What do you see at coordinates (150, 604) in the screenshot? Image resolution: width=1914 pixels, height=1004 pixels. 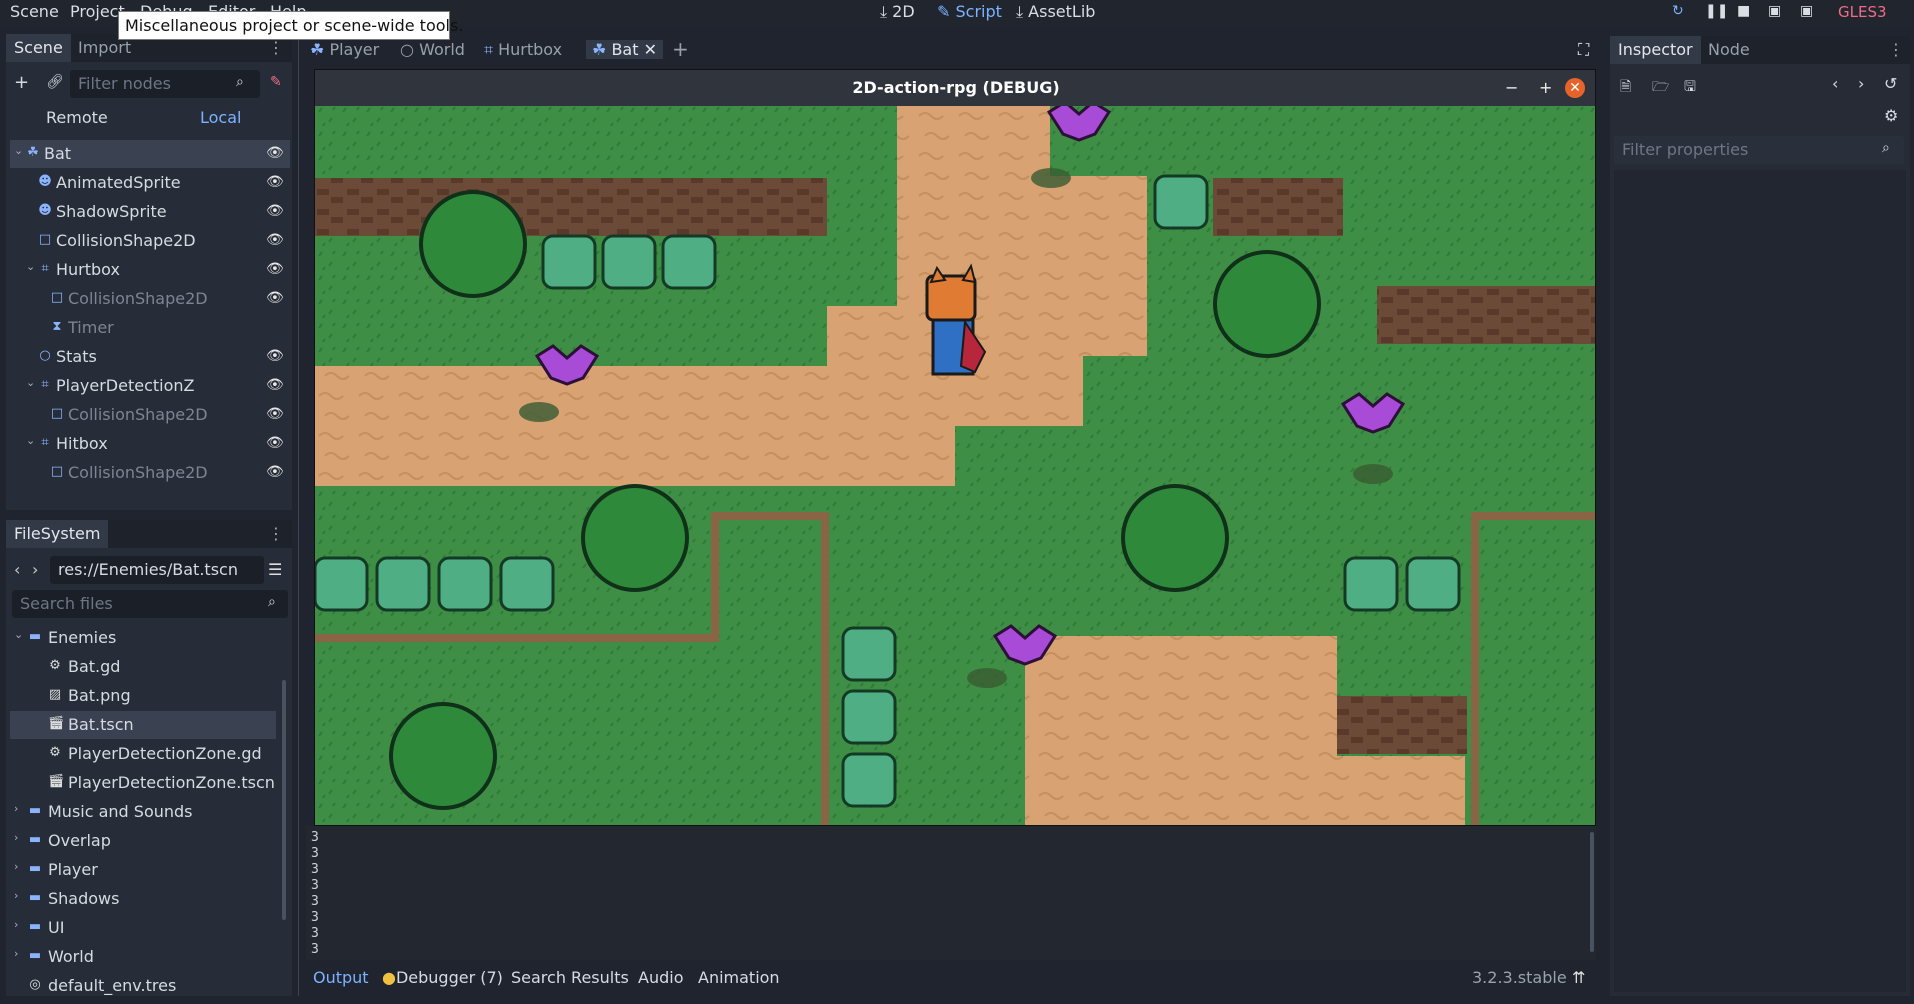 I see `search-files-input: Search files` at bounding box center [150, 604].